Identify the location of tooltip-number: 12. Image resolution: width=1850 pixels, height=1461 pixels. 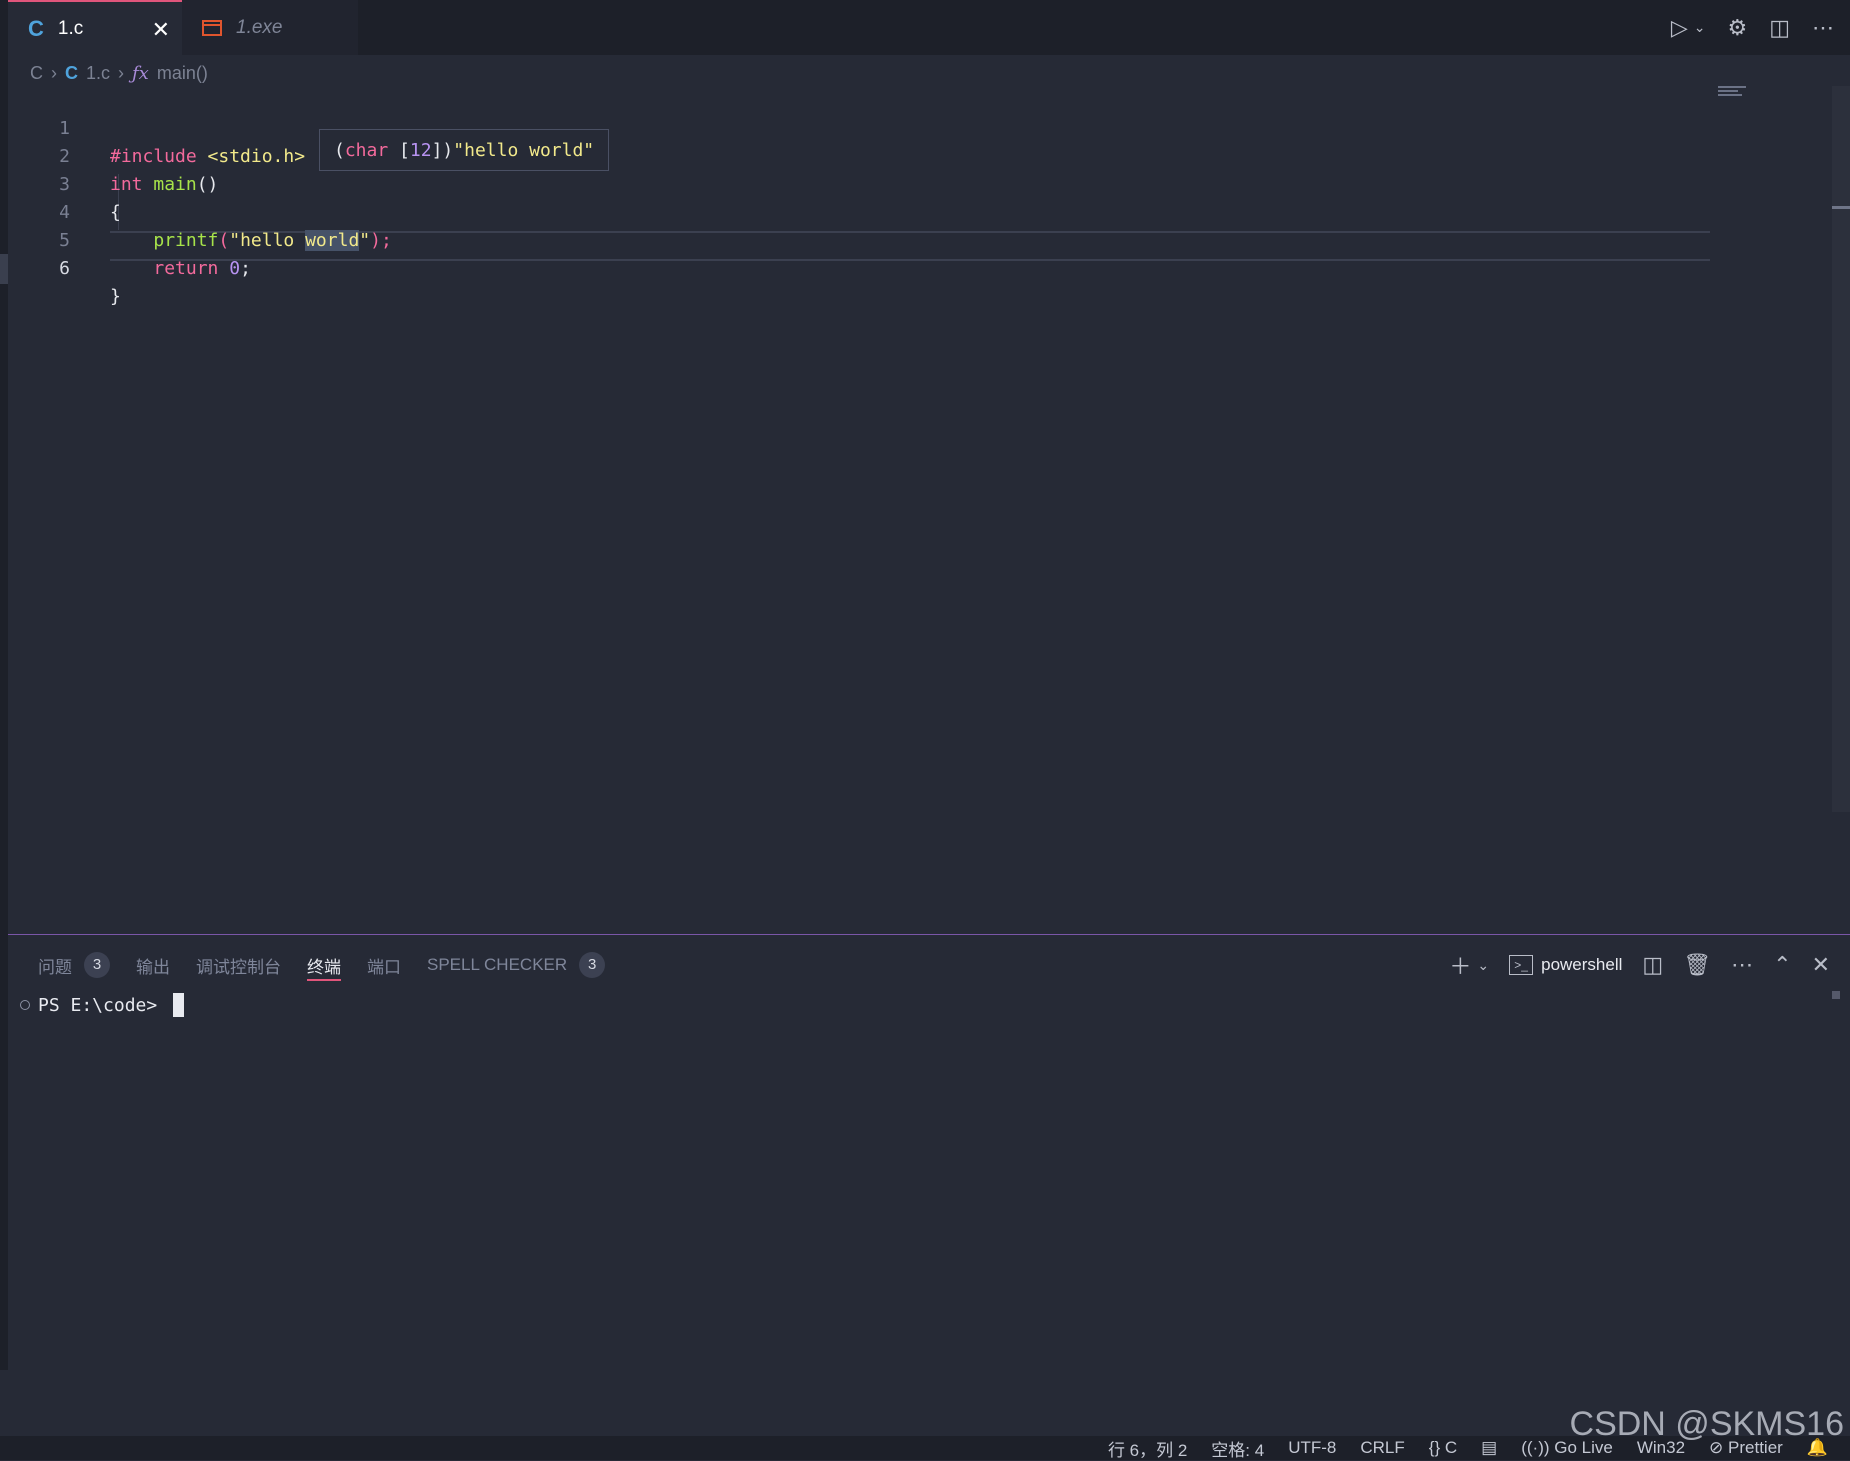
(420, 150).